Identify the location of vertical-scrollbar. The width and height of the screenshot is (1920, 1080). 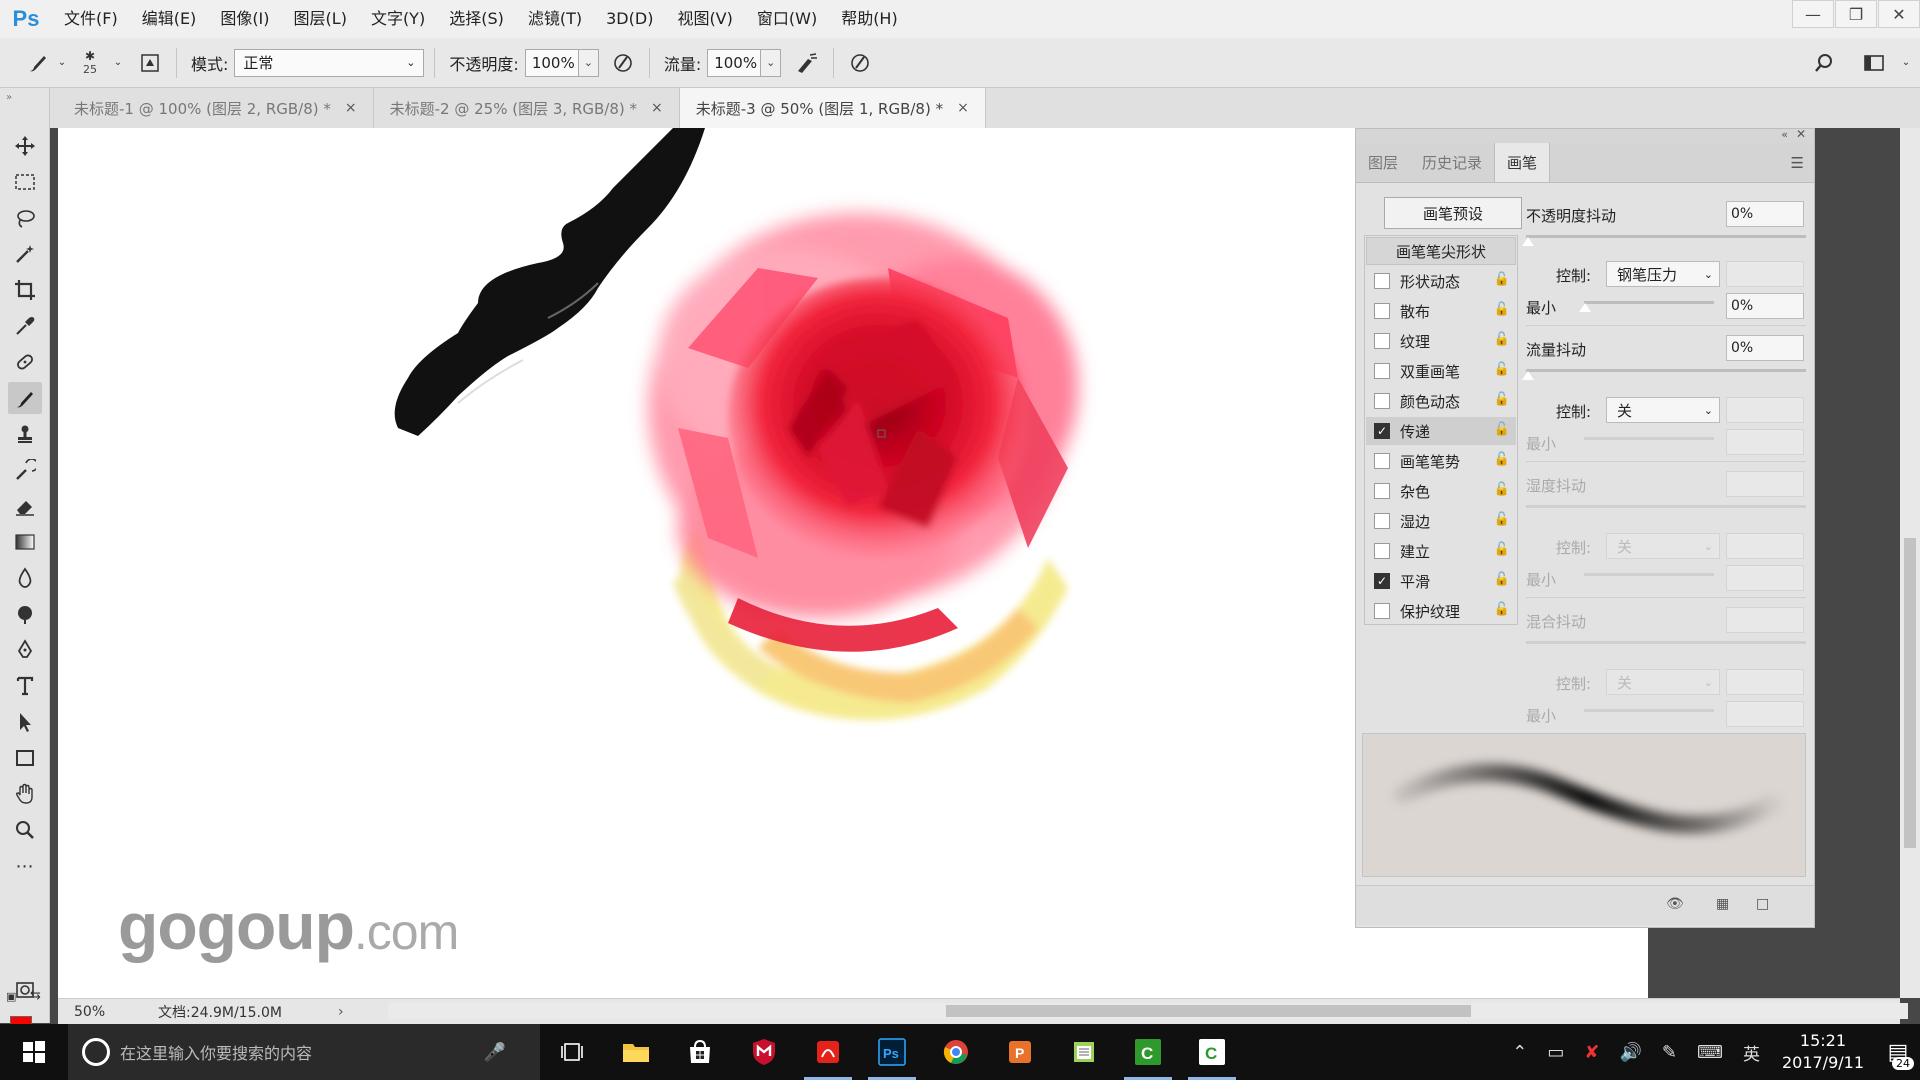
(1910, 563).